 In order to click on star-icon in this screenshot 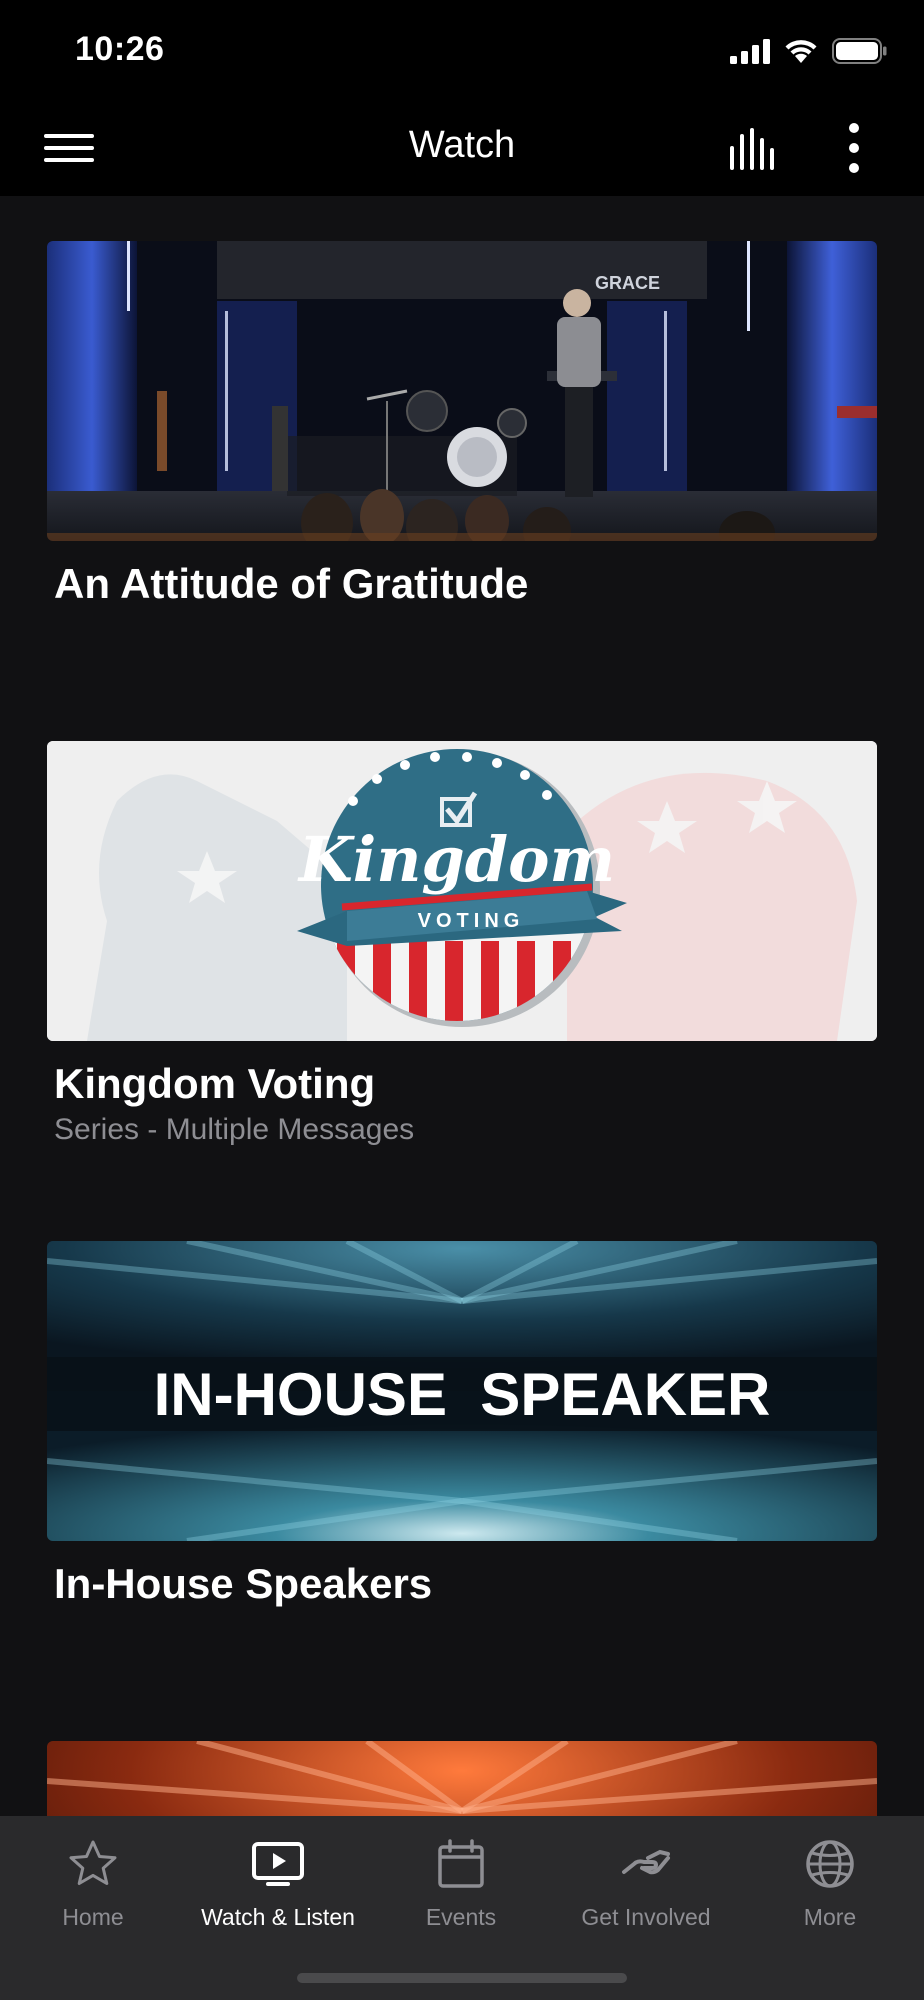, I will do `click(93, 1862)`.